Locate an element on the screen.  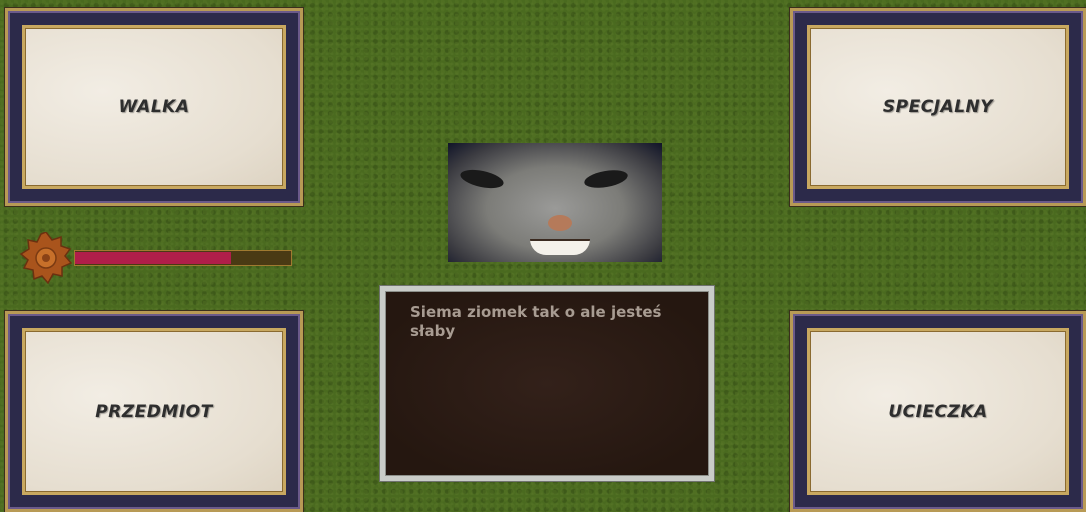
item-button-face: PRZEDMIOT is located at coordinates (154, 411).